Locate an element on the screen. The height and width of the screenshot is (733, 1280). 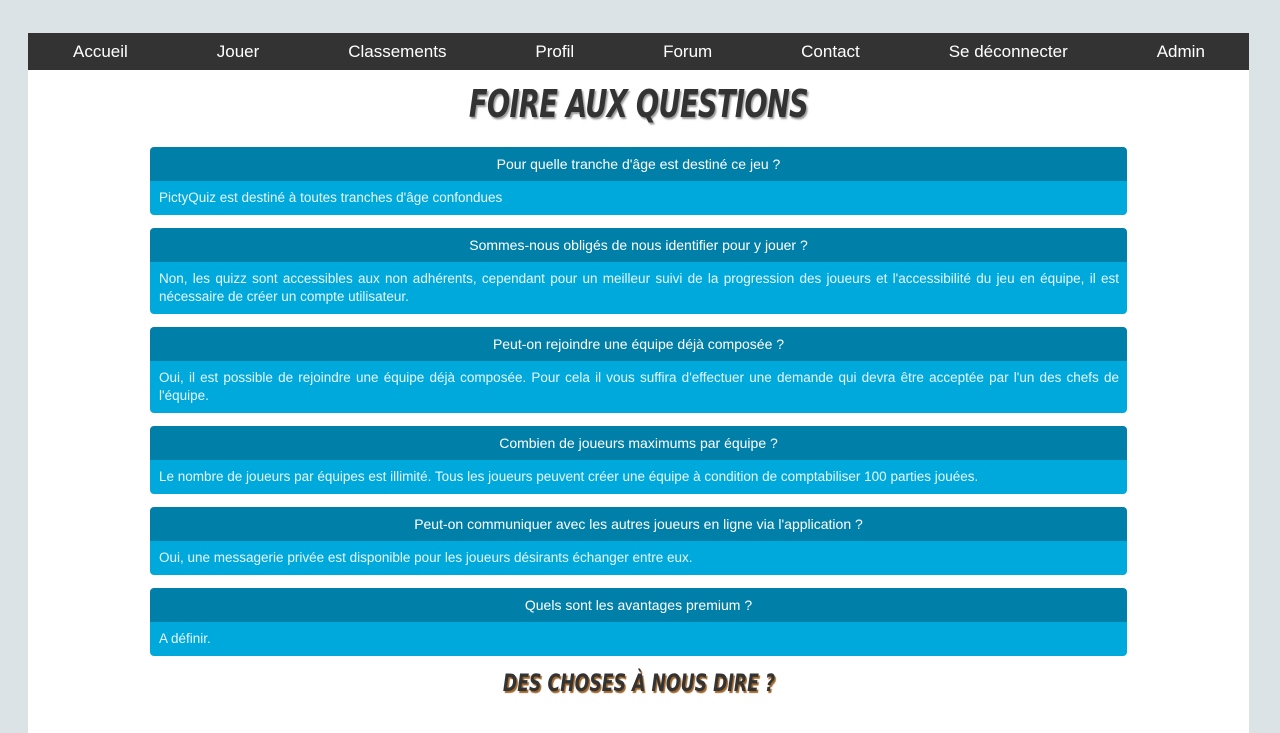
contact-heading: DES CHOSES À NOUS DIRE ? is located at coordinates (638, 683).